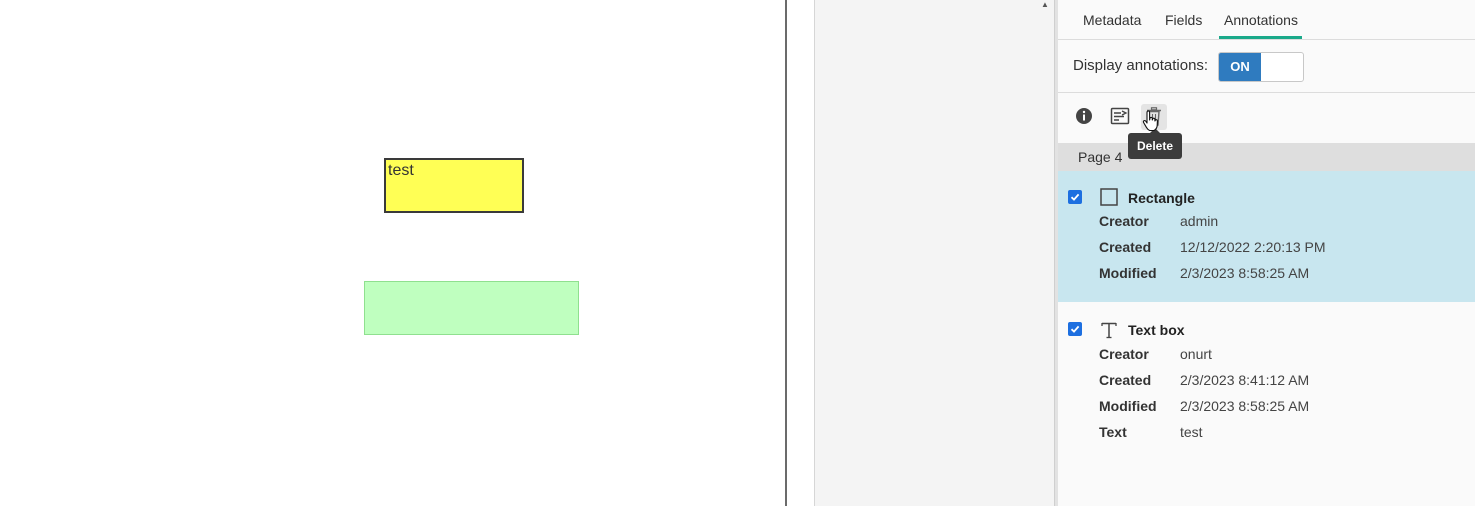 The width and height of the screenshot is (1475, 506). I want to click on info-icon, so click(1084, 116).